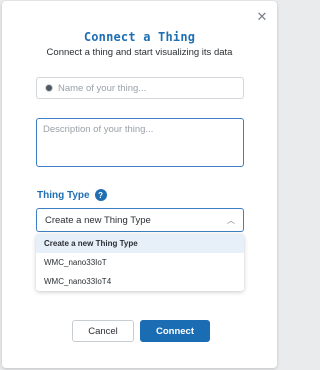 The width and height of the screenshot is (320, 370). I want to click on modal-title: Connect a Thing, so click(139, 37).